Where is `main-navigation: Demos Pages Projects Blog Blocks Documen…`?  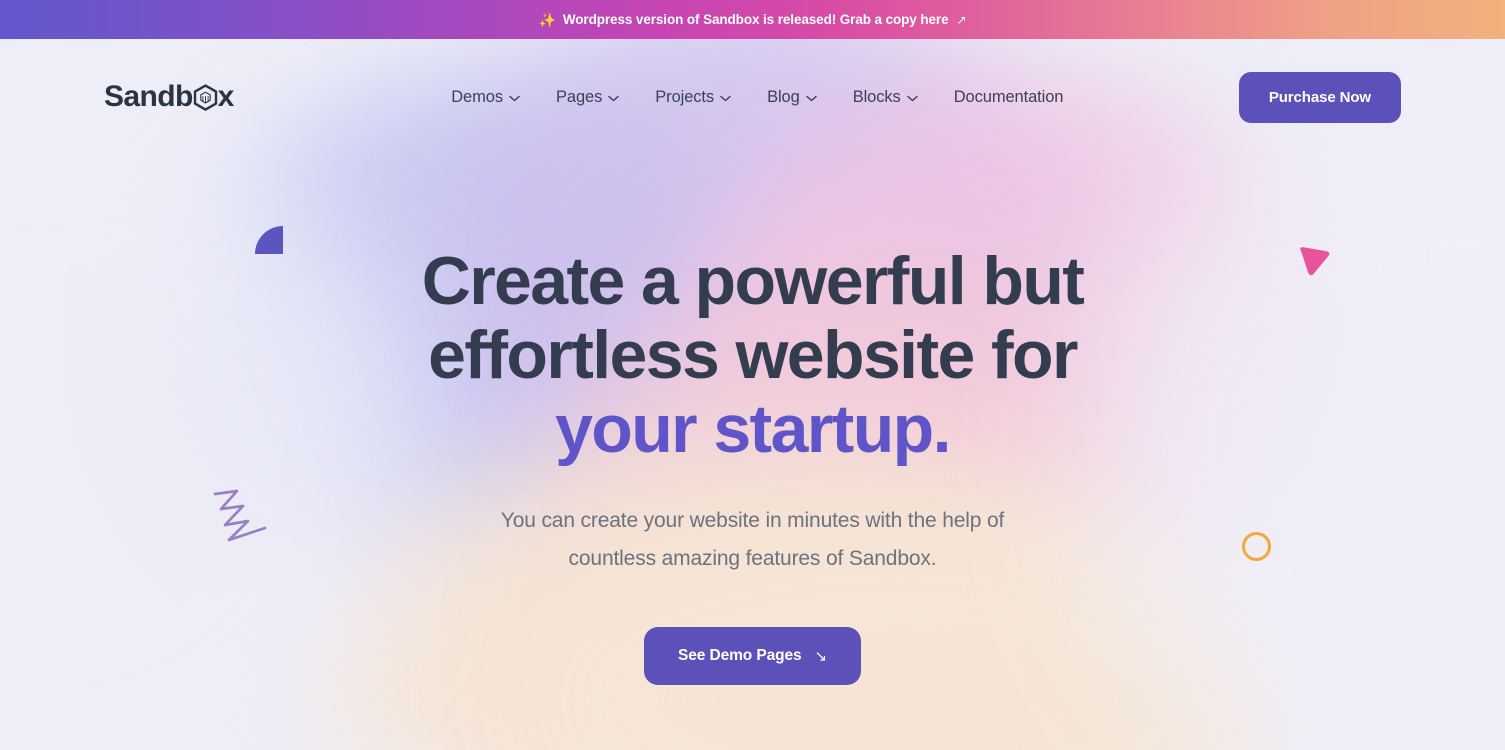
main-navigation: Demos Pages Projects Blog Blocks Documen… is located at coordinates (757, 97).